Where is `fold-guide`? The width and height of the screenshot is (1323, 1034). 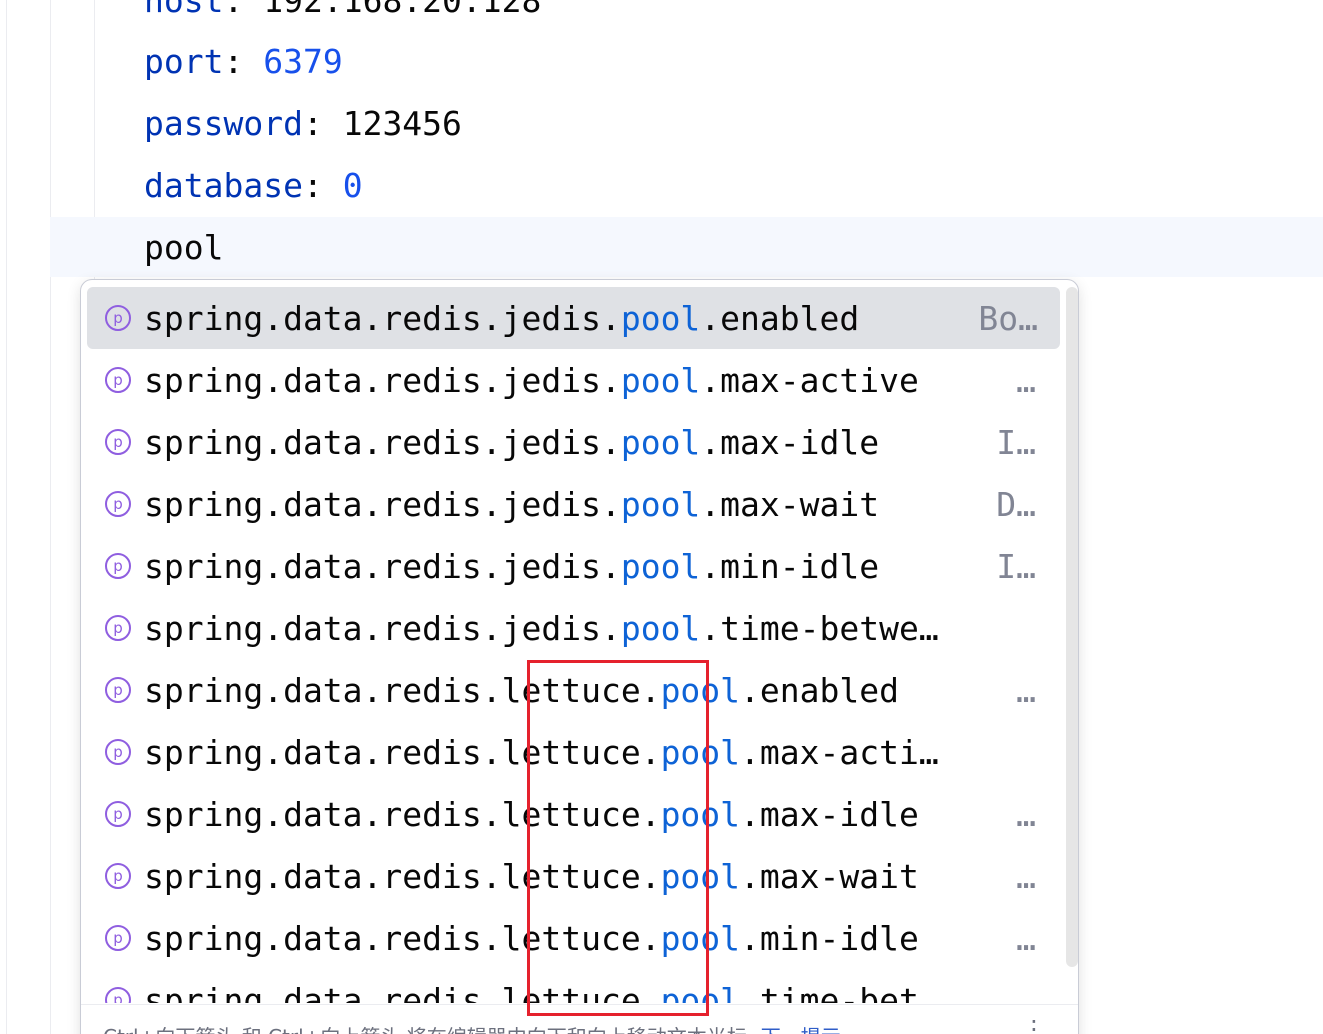
fold-guide is located at coordinates (50, 517).